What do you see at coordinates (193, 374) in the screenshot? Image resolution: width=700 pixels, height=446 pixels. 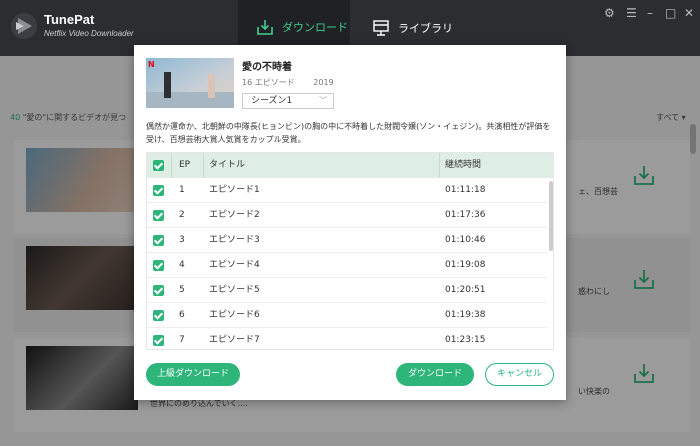 I see `advanced-download-button: 上級ダウンロード` at bounding box center [193, 374].